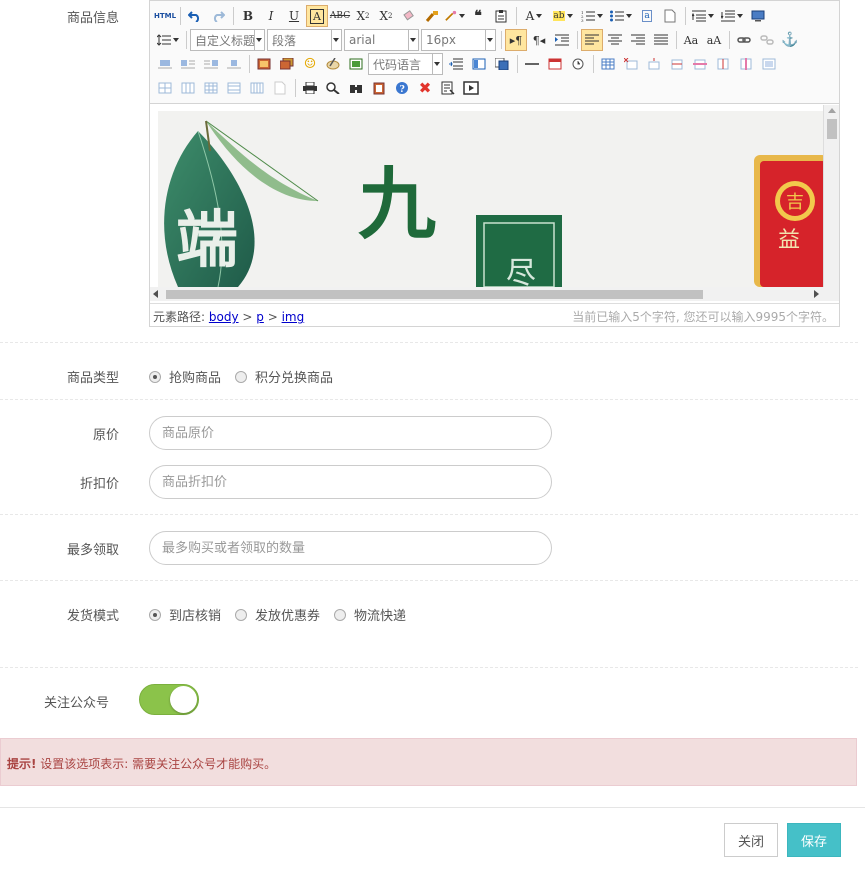 The width and height of the screenshot is (865, 870). What do you see at coordinates (218, 16) in the screenshot?
I see `redo-icon` at bounding box center [218, 16].